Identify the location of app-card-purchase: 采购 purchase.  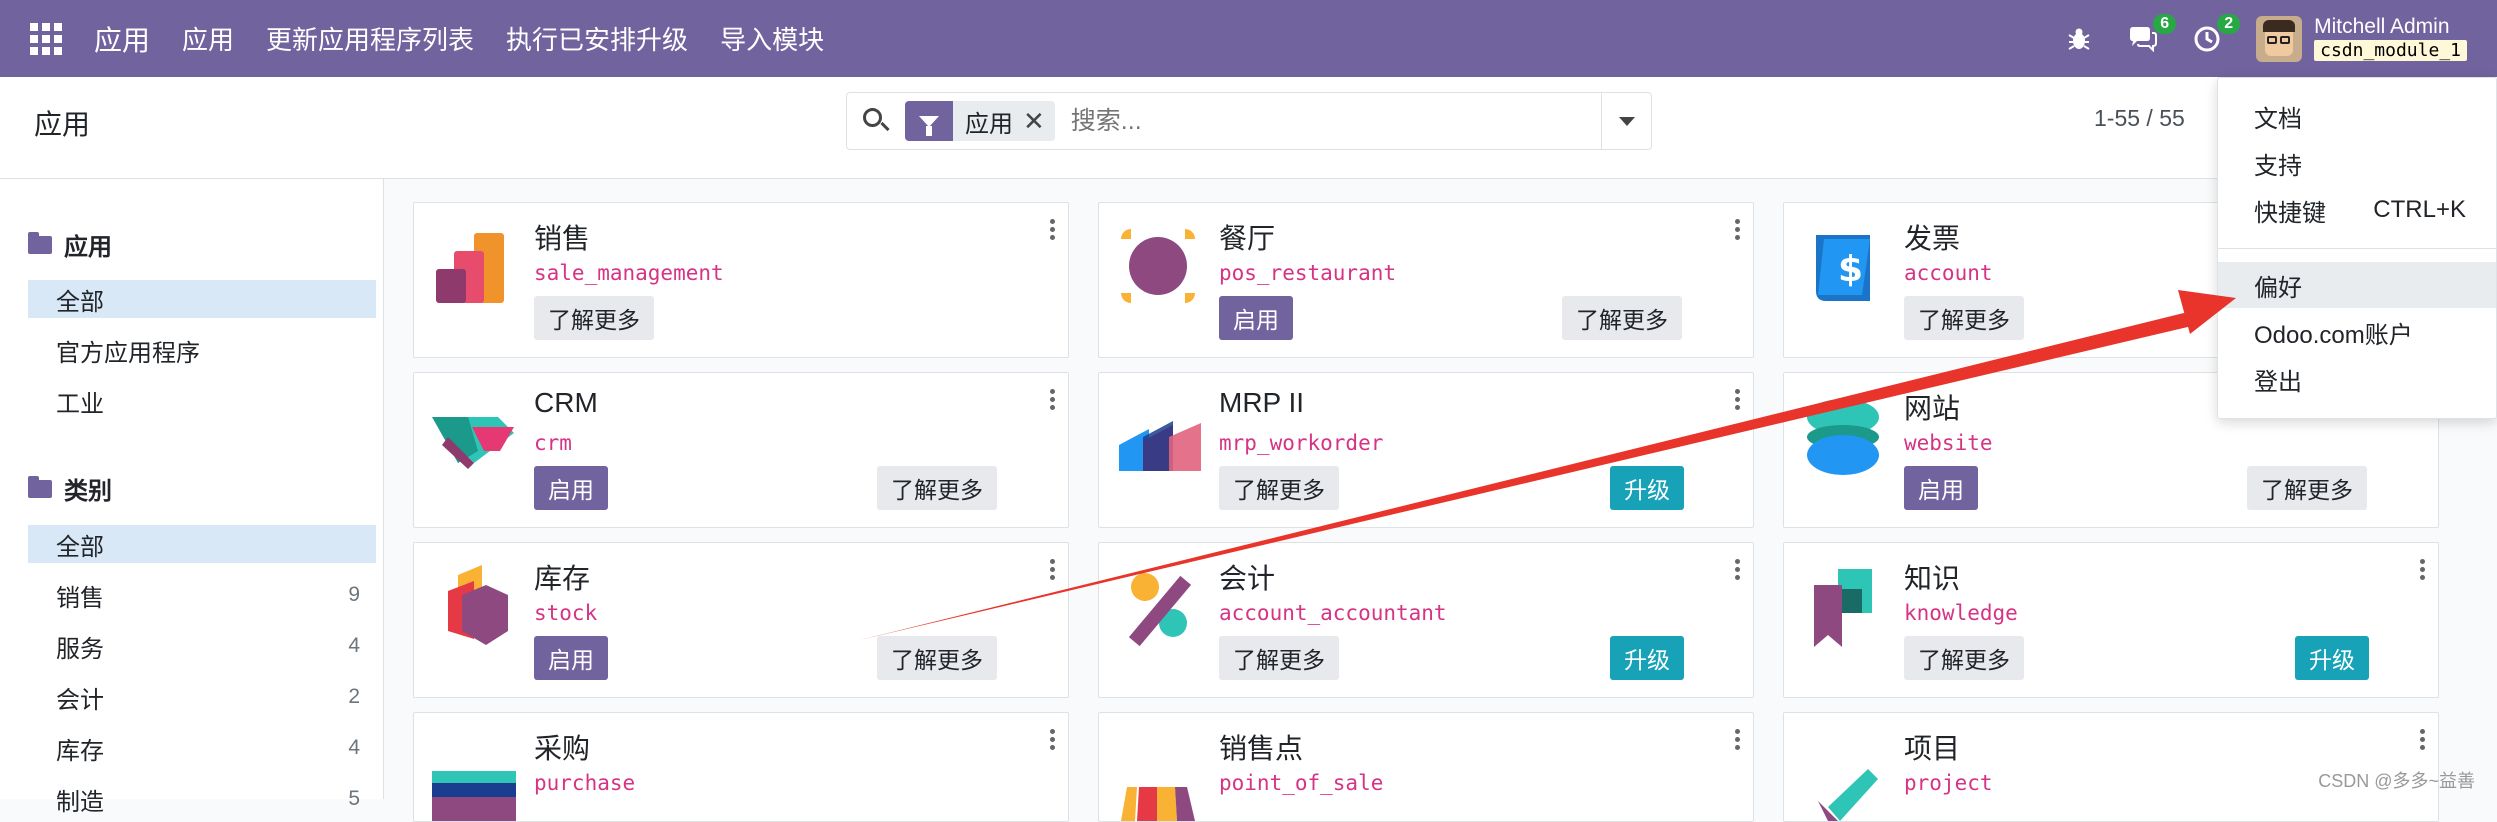
(741, 767).